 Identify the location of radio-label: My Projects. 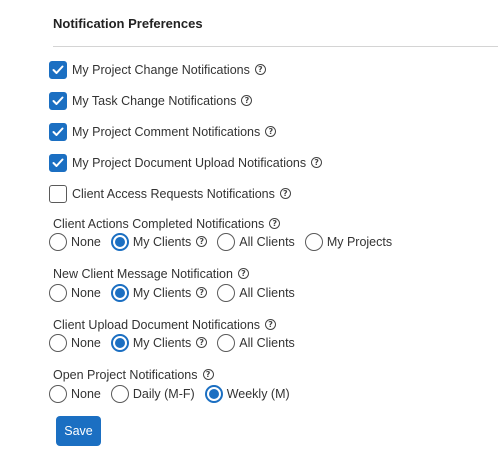
(359, 242).